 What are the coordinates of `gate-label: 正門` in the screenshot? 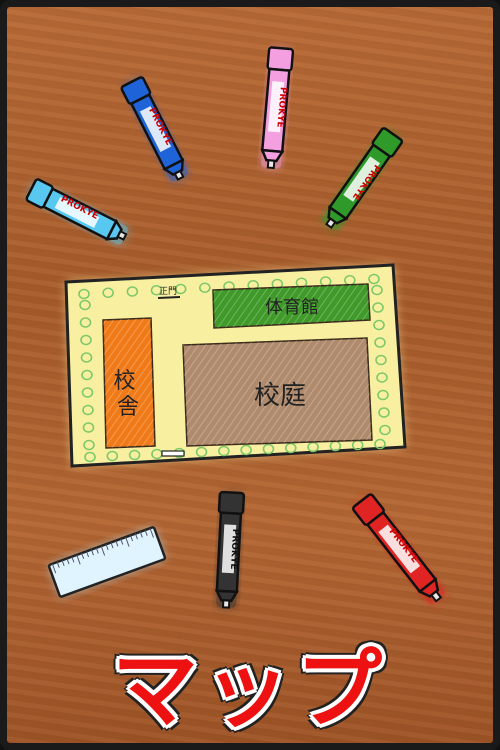 It's located at (168, 291).